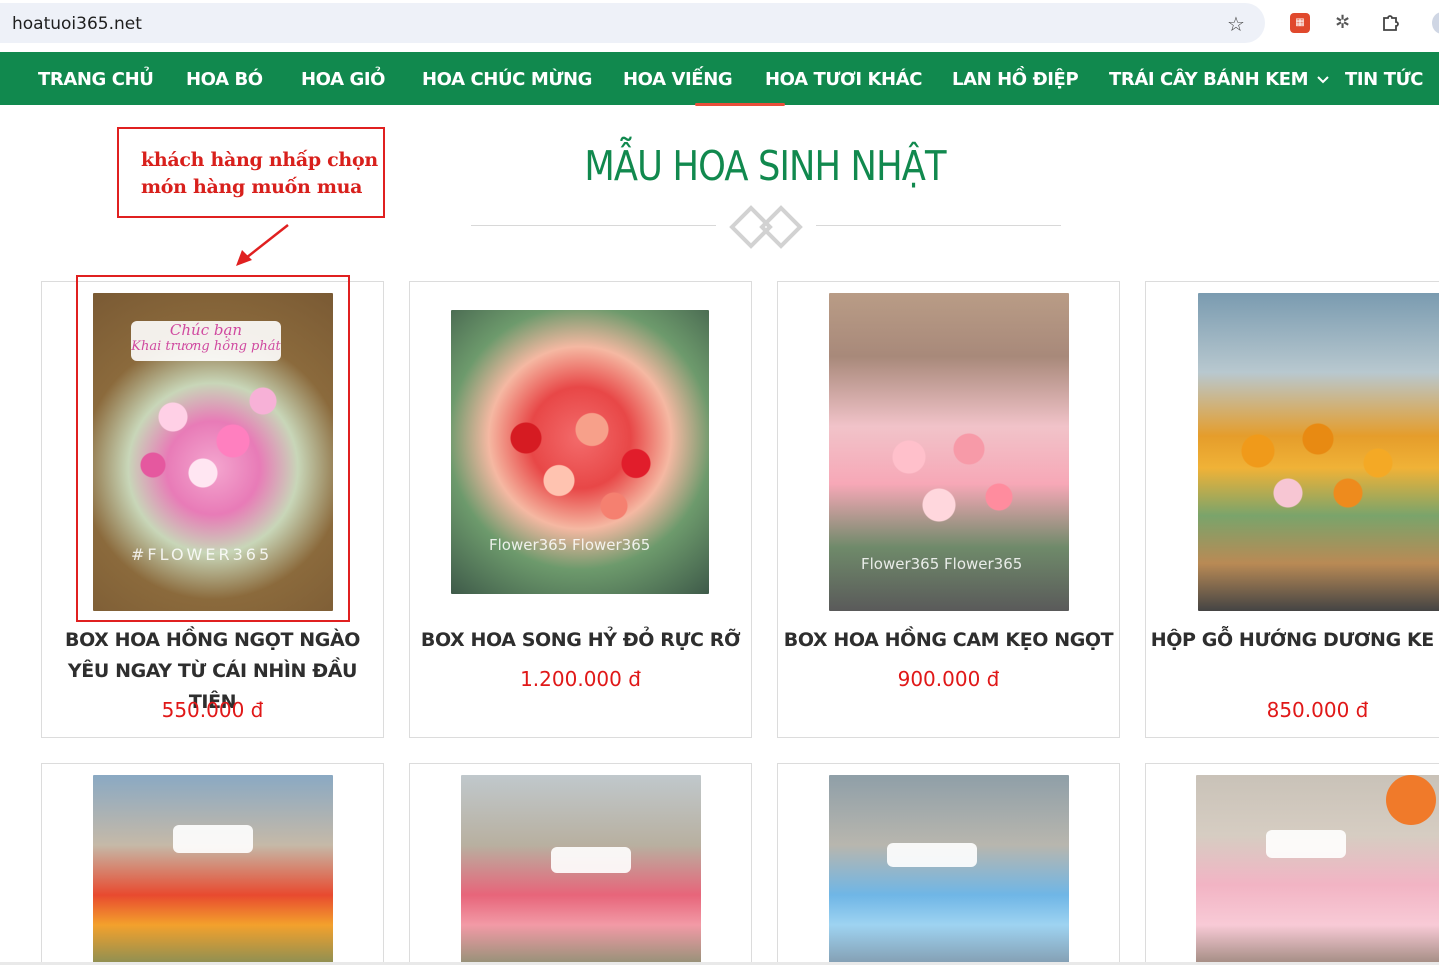 Image resolution: width=1439 pixels, height=965 pixels. What do you see at coordinates (259, 160) in the screenshot?
I see `annotation-line-1: khách hàng nhấp chọn` at bounding box center [259, 160].